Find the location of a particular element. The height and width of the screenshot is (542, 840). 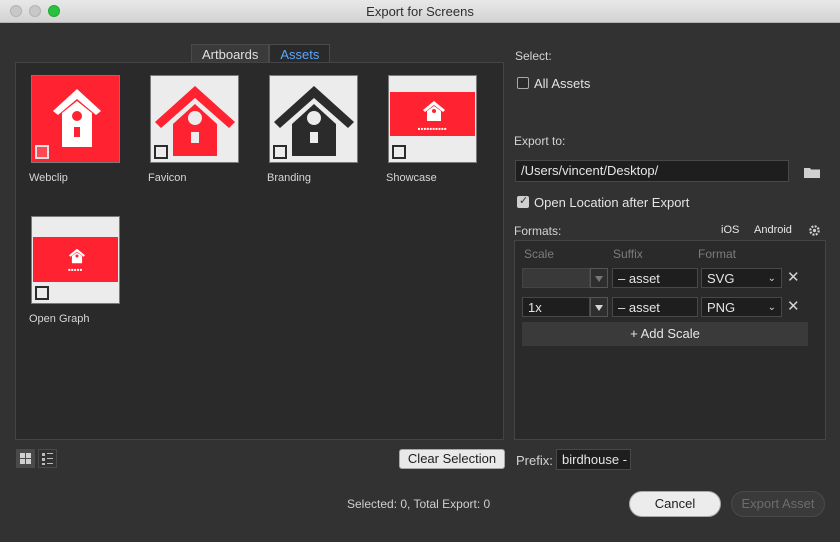

all-assets-checkbox is located at coordinates (523, 83).